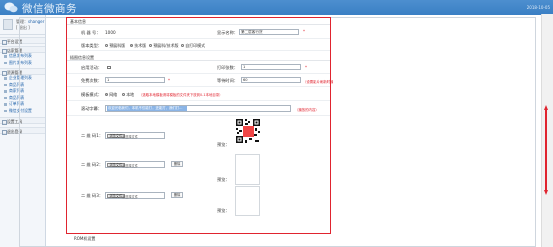 The height and width of the screenshot is (247, 553). What do you see at coordinates (130, 137) in the screenshot?
I see `qr1-file-text: 未选择文件` at bounding box center [130, 137].